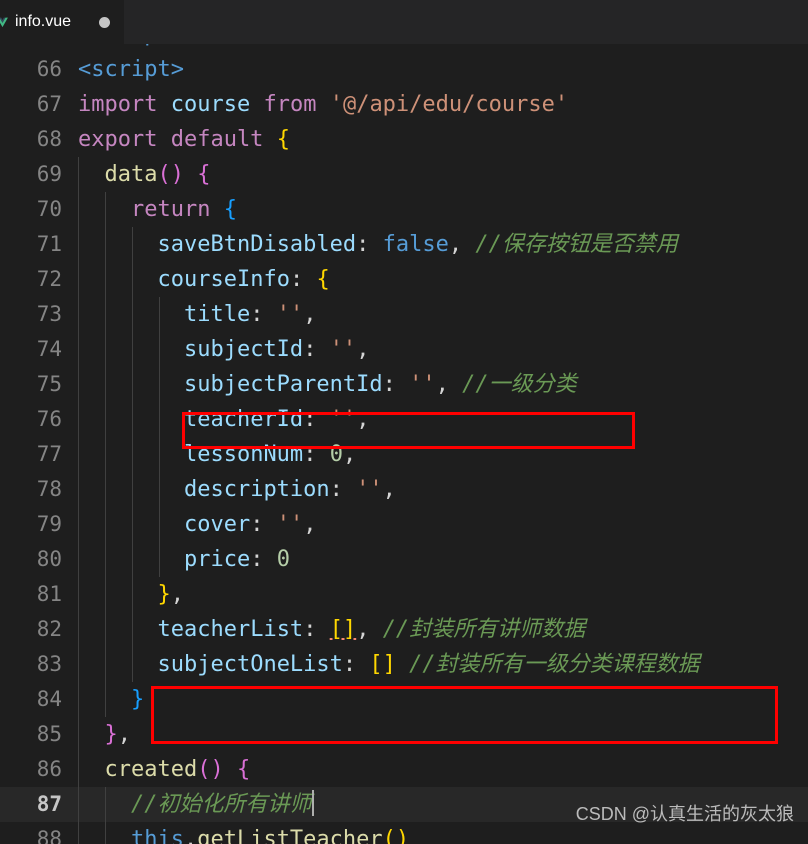  What do you see at coordinates (404, 314) in the screenshot?
I see `code-line: 73 title: '',` at bounding box center [404, 314].